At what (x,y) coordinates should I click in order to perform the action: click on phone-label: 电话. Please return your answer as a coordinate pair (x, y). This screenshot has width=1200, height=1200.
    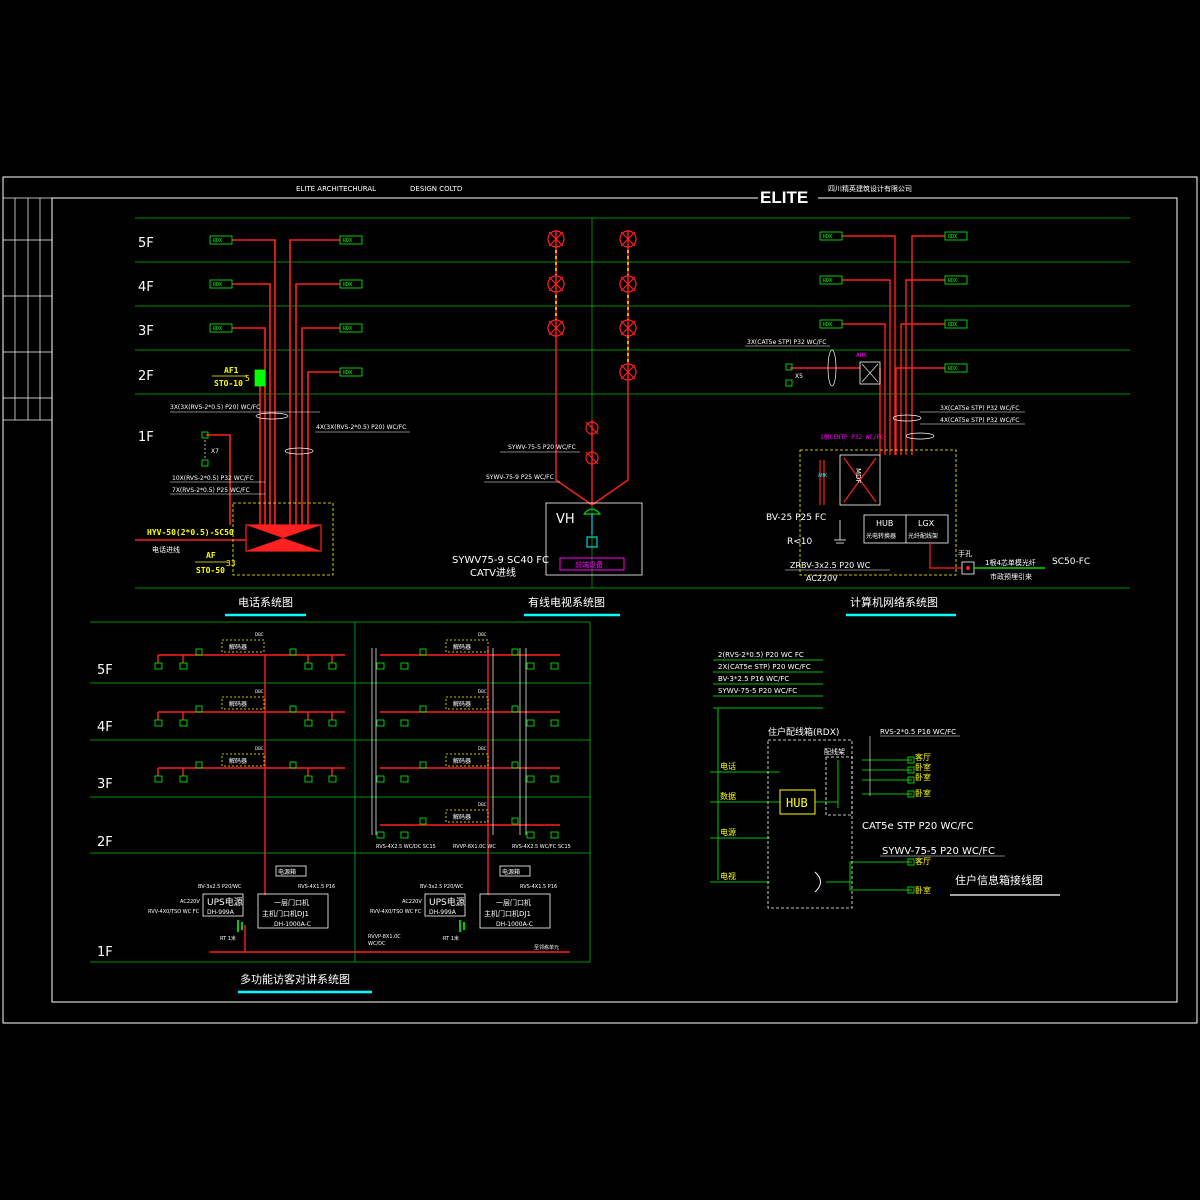
    Looking at the image, I should click on (728, 766).